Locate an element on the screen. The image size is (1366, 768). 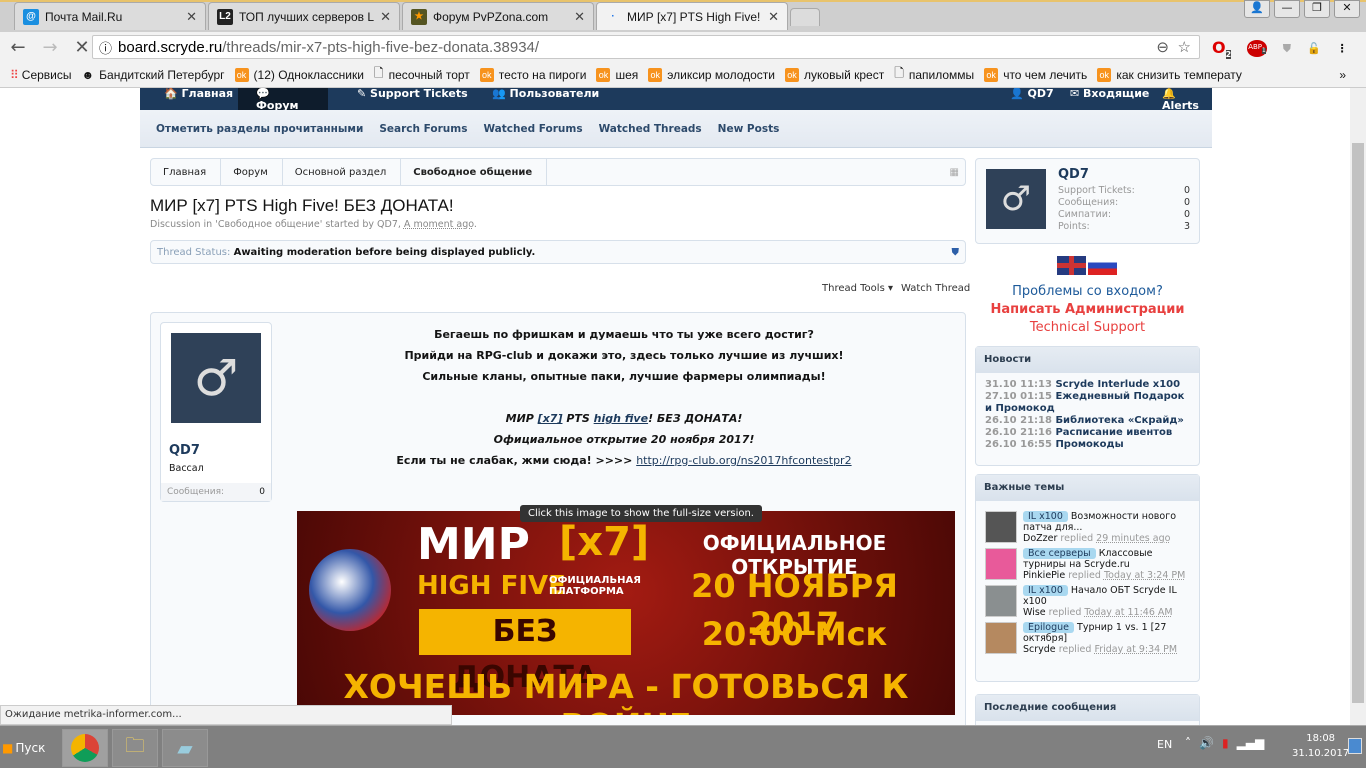
bookmark: 🗋 песочный торт is located at coordinates (422, 74).